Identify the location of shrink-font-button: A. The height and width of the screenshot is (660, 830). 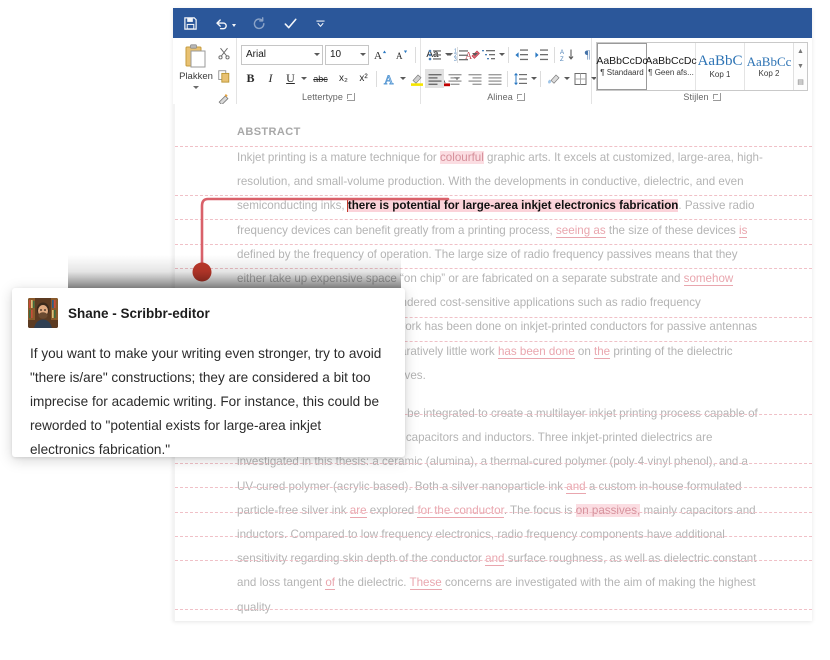
(401, 54).